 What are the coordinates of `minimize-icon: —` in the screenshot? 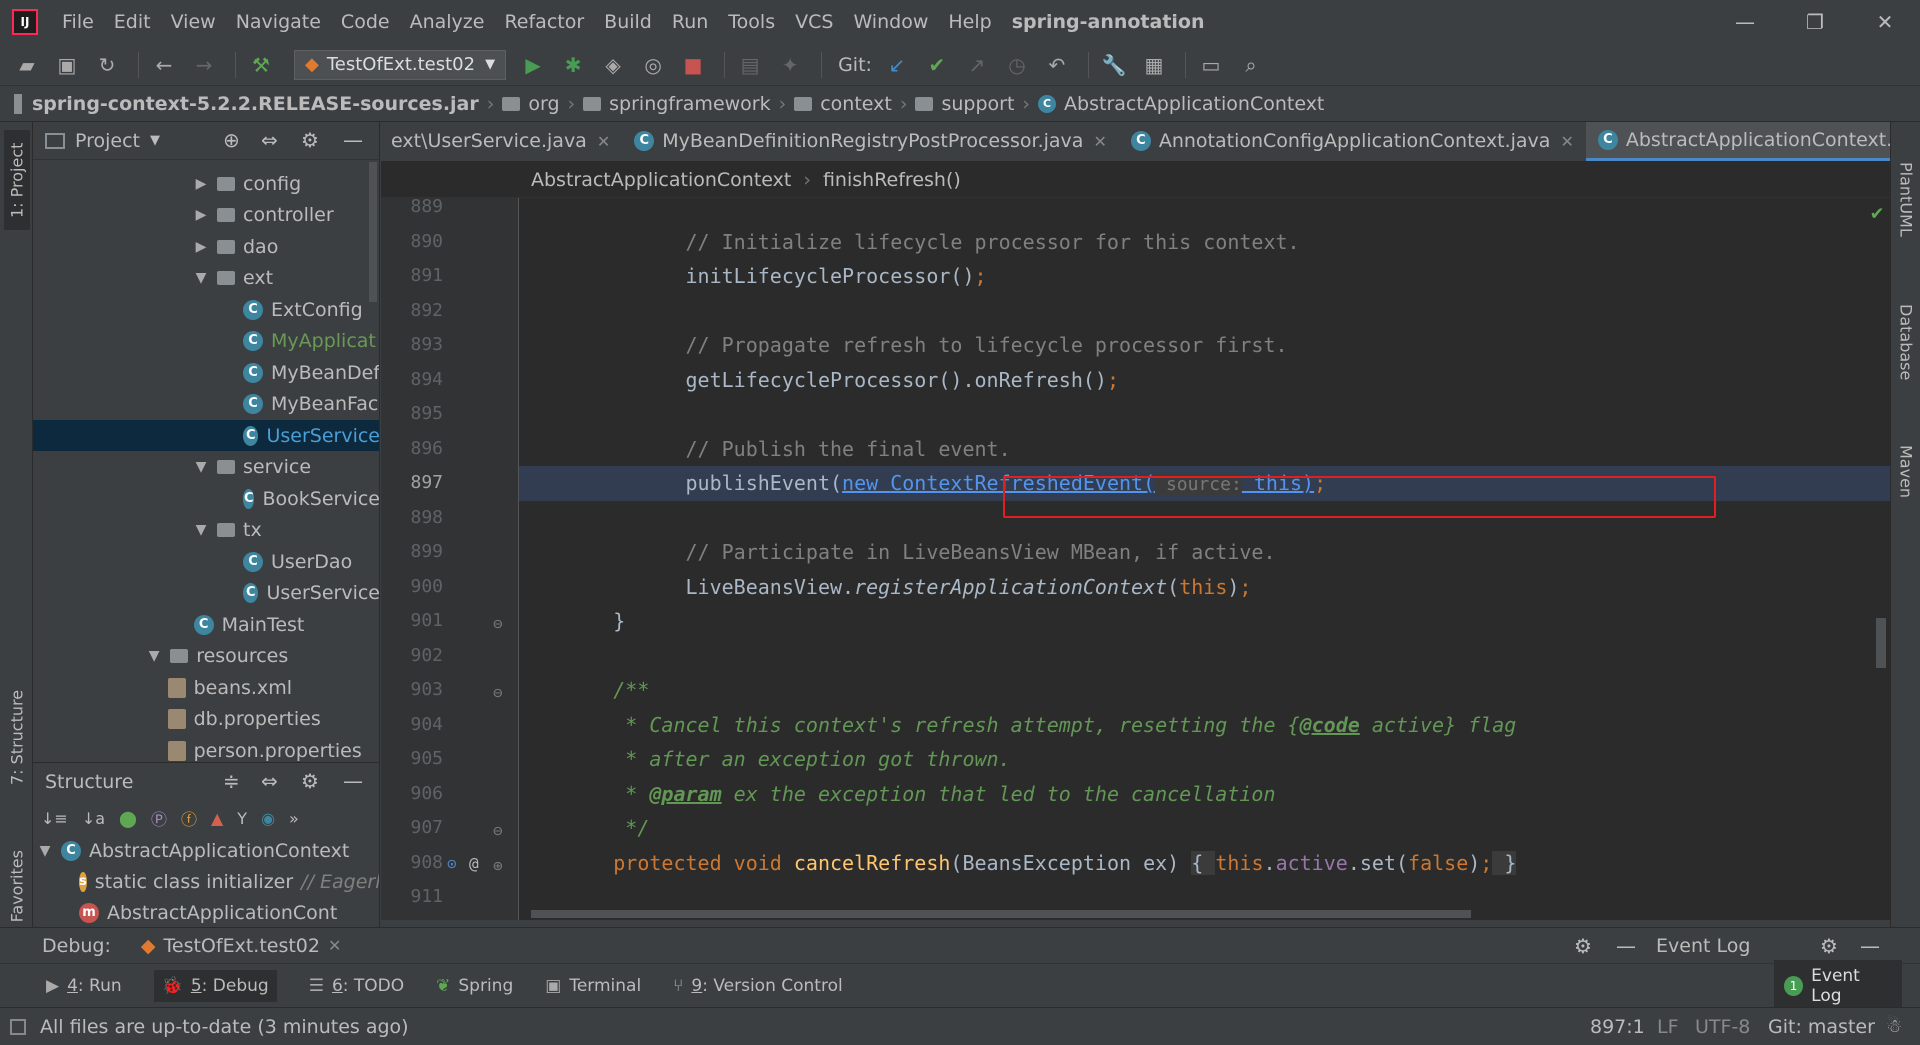 It's located at (1745, 22).